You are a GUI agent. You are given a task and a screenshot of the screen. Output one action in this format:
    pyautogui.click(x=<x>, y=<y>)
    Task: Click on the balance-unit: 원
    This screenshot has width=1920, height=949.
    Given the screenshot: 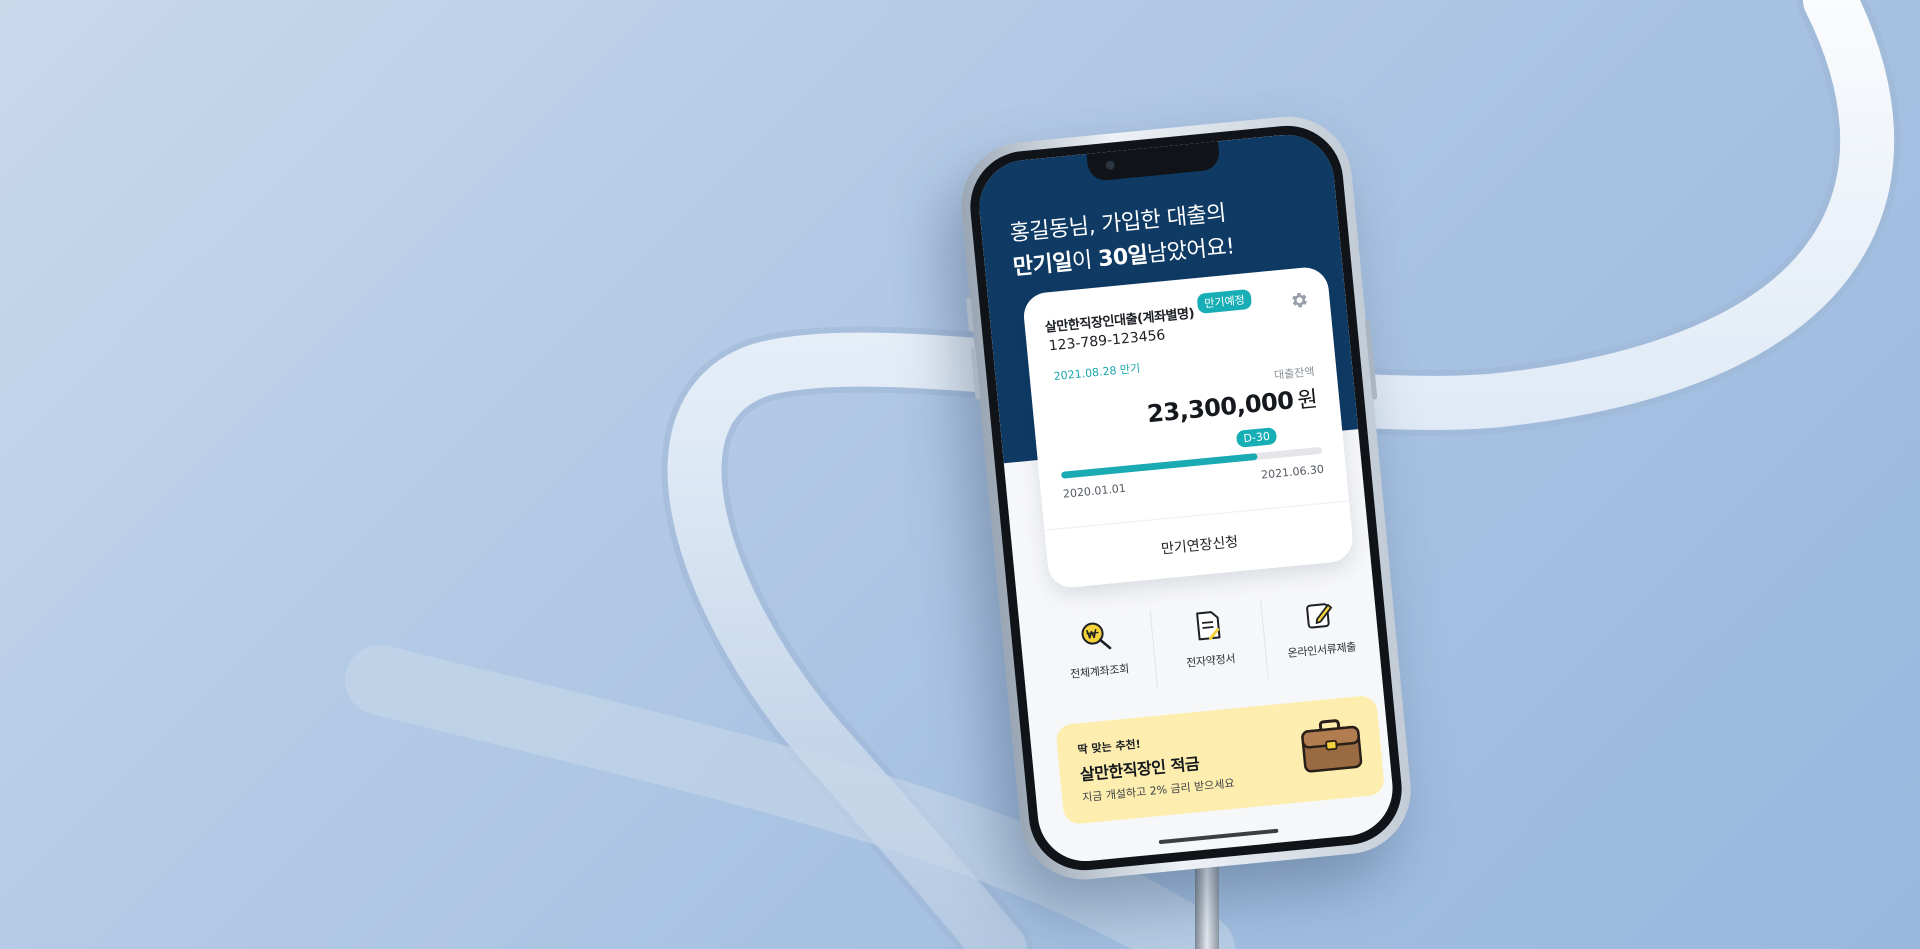 What is the action you would take?
    pyautogui.click(x=1307, y=400)
    